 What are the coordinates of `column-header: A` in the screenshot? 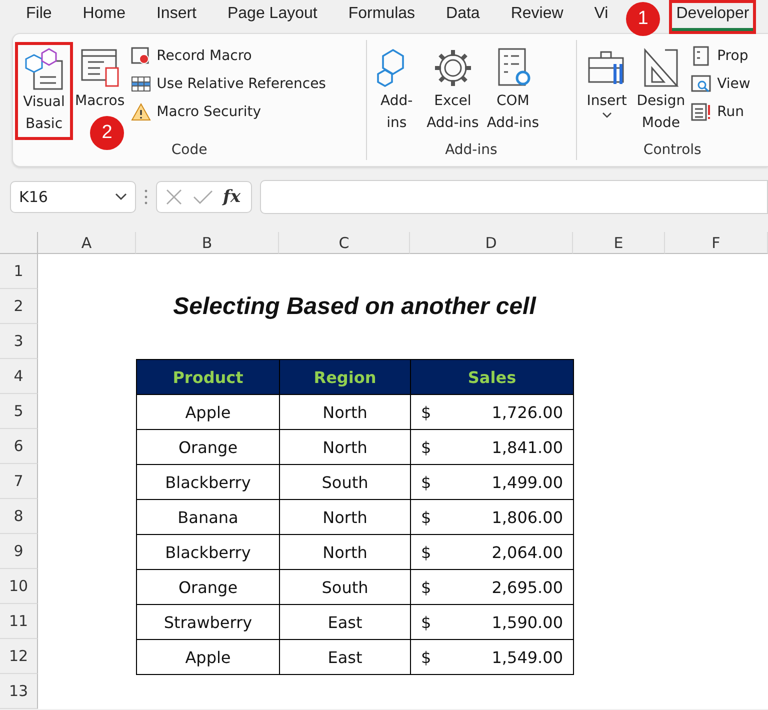 It's located at (87, 243).